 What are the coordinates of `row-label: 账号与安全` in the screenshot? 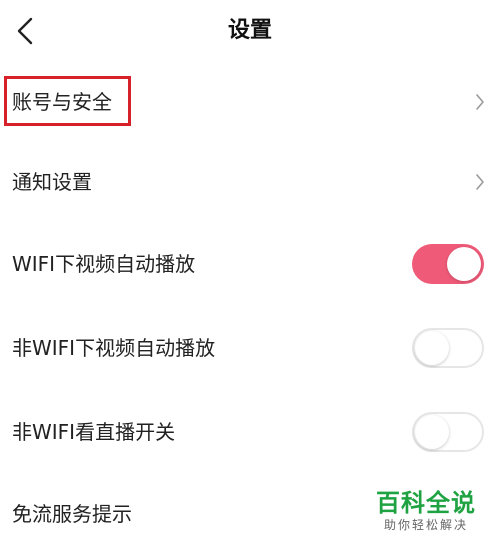 It's located at (62, 102).